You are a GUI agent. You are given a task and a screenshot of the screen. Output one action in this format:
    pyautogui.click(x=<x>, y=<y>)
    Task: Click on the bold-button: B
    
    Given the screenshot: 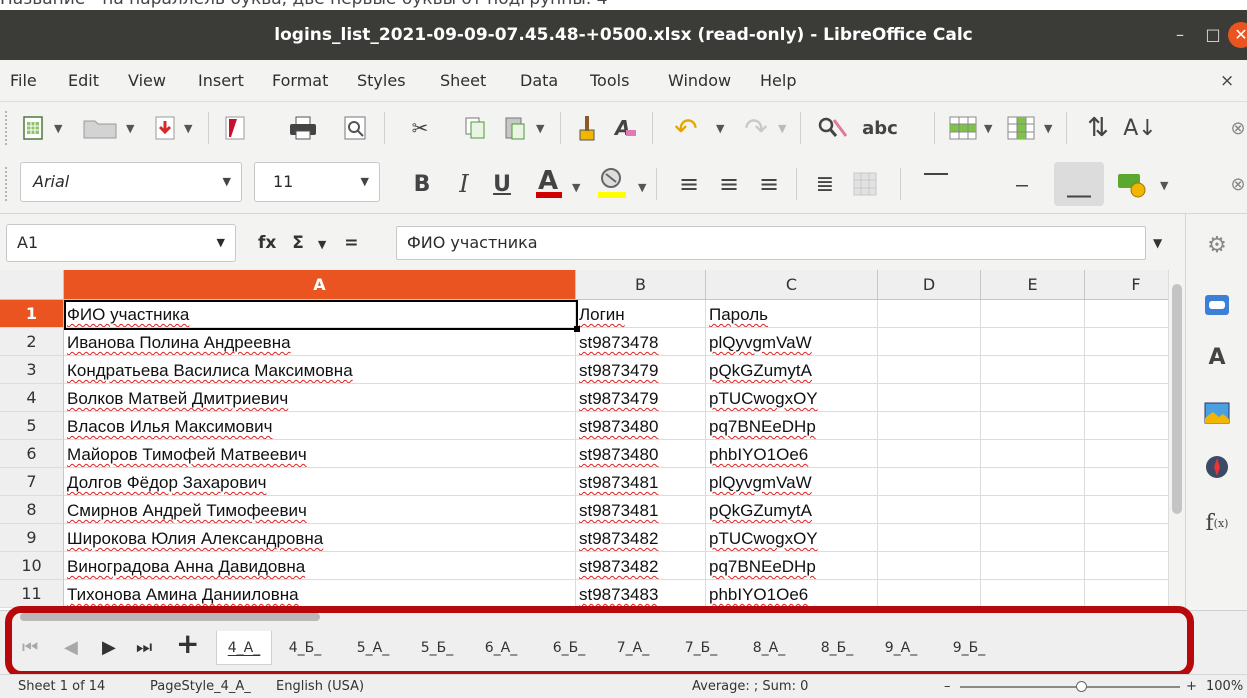 What is the action you would take?
    pyautogui.click(x=422, y=184)
    